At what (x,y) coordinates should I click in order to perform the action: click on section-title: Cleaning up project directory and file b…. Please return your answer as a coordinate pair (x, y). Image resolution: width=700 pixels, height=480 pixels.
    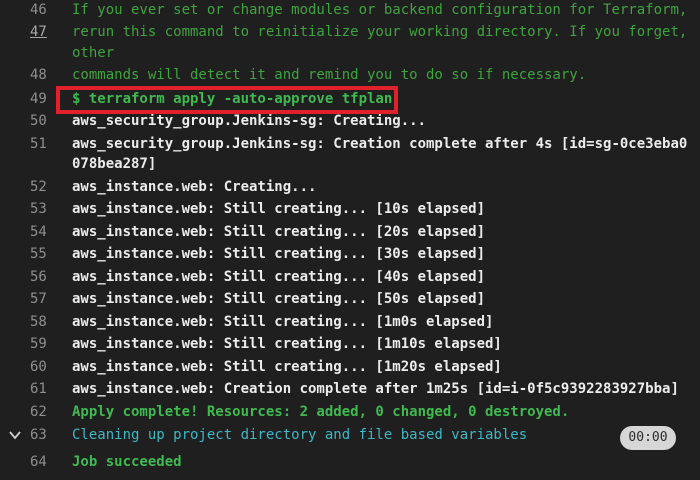
    Looking at the image, I should click on (300, 435).